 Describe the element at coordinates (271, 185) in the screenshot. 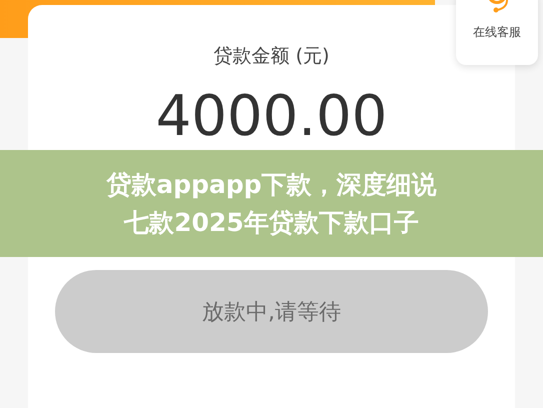

I see `banner-title-line: 贷款appapp下款，深度细说` at that location.